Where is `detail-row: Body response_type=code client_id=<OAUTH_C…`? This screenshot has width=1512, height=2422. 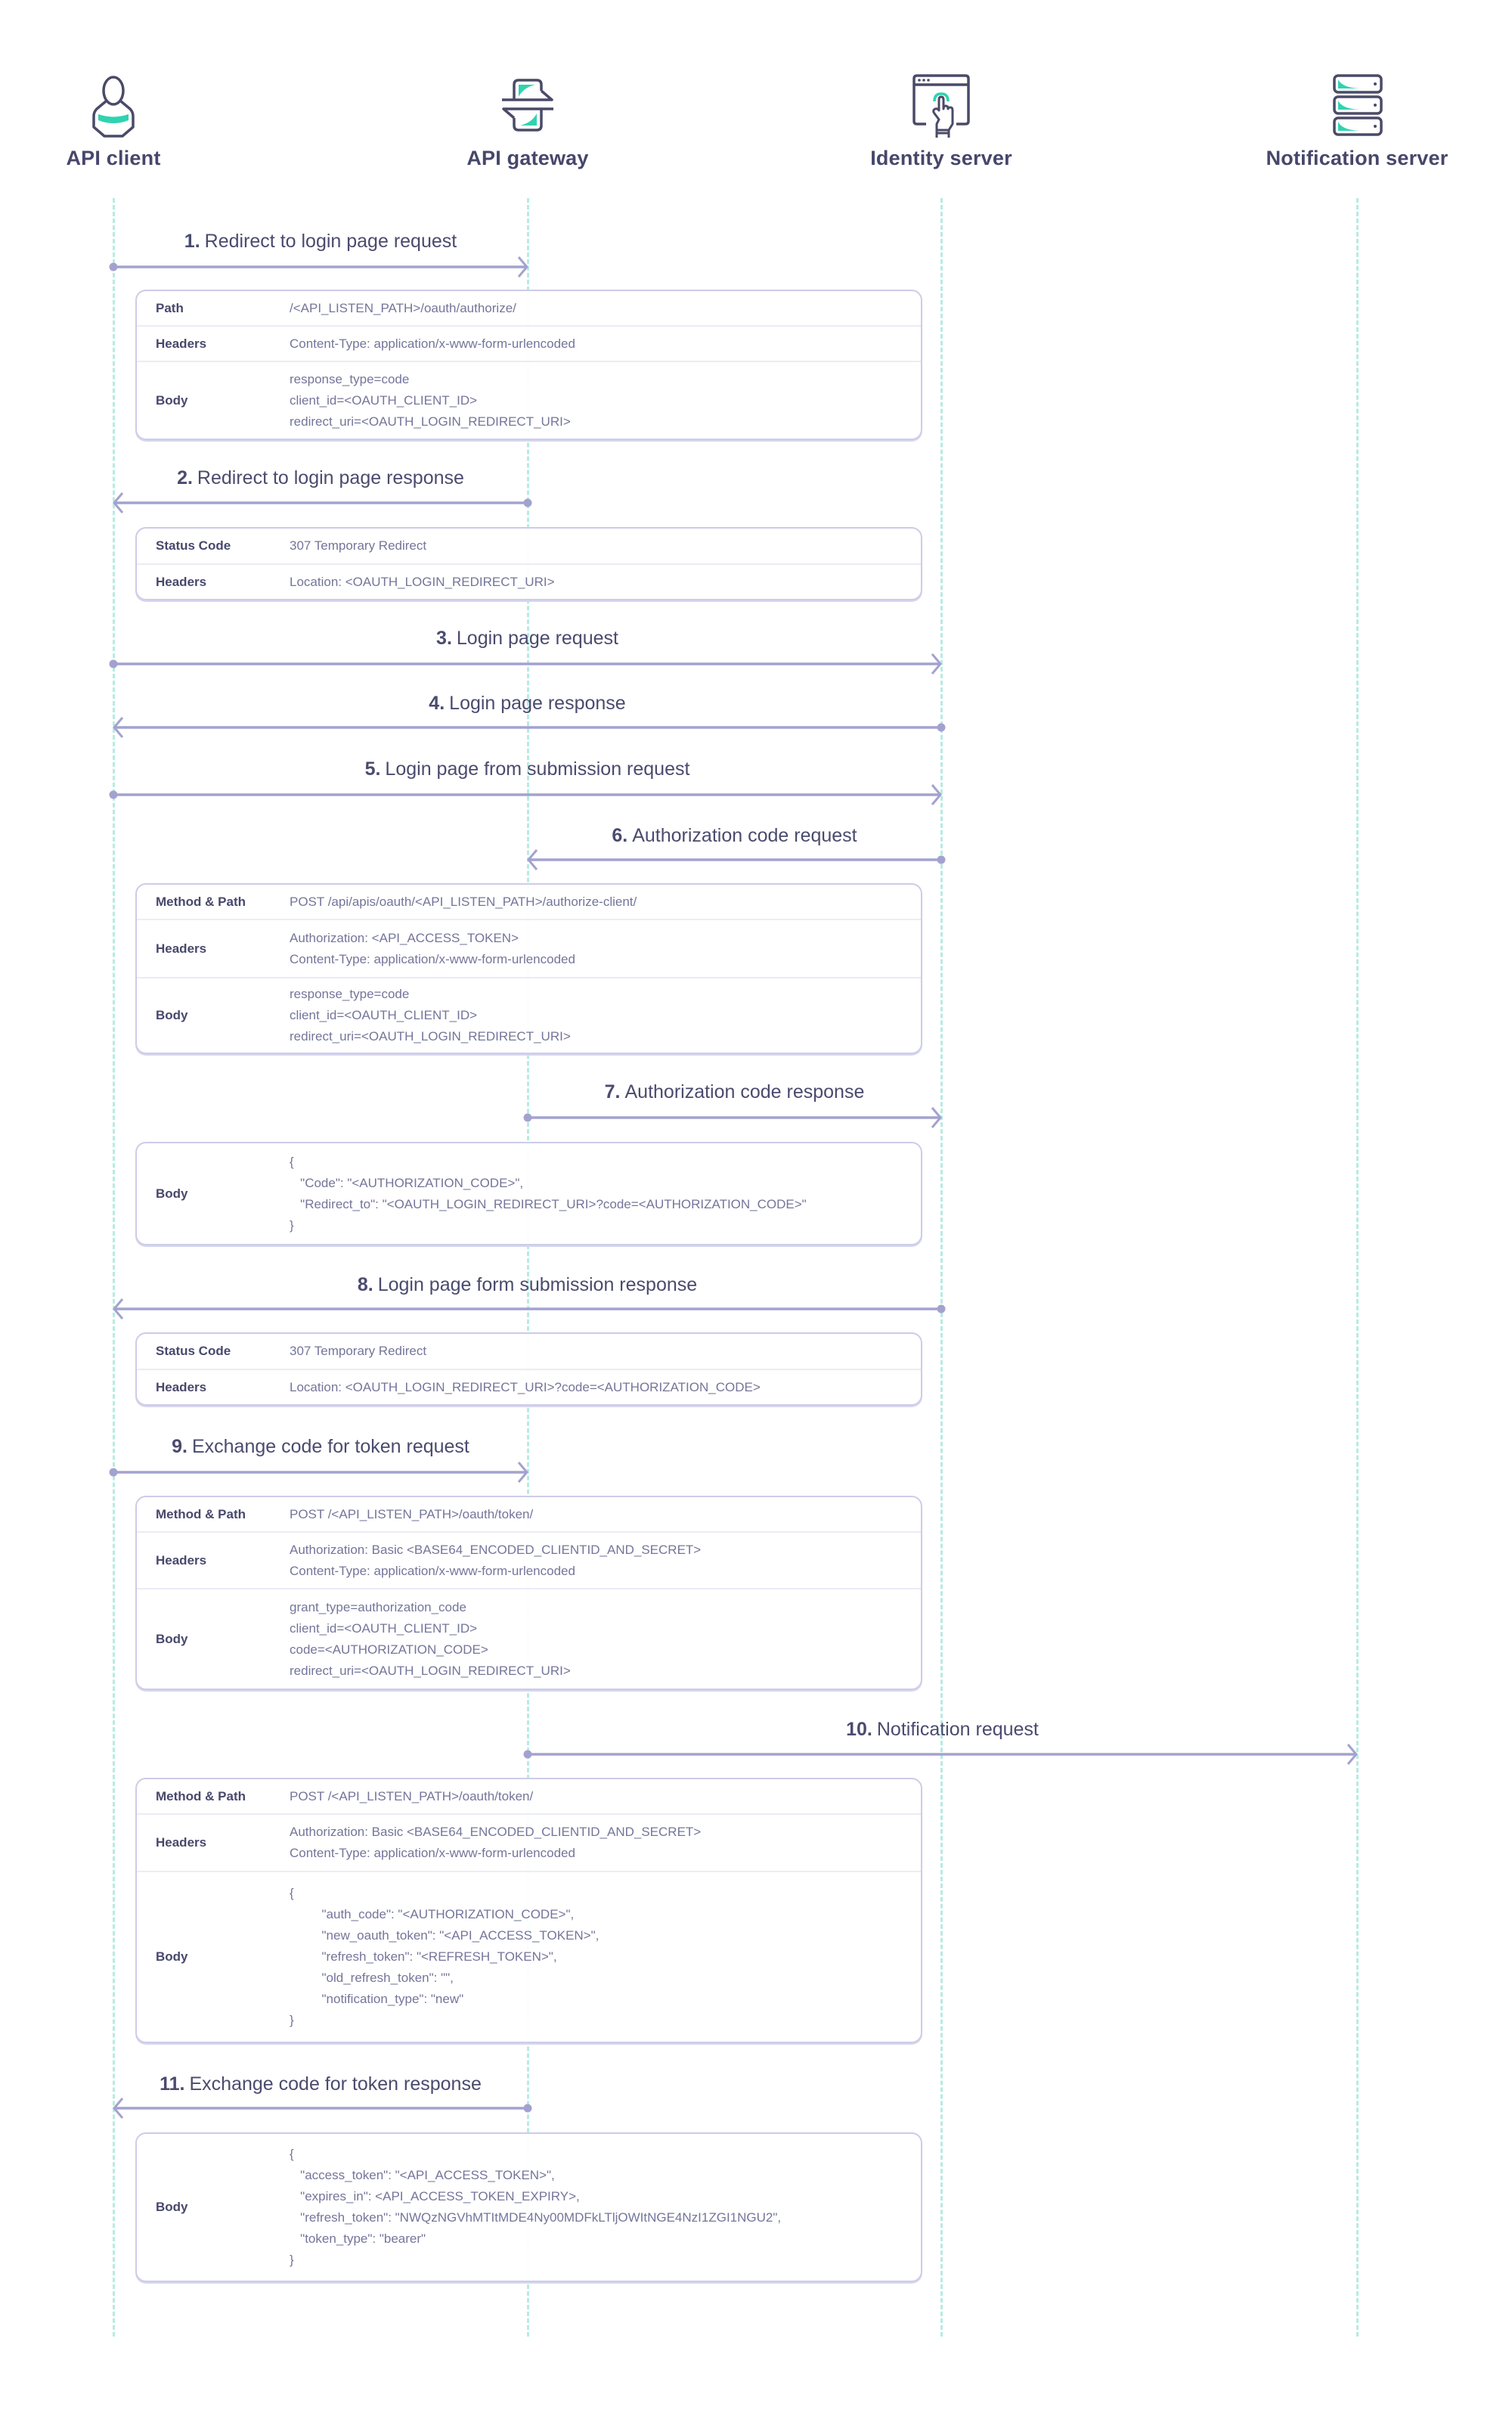
detail-row: Body response_type=code client_id=<OAUTH_C… is located at coordinates (529, 400).